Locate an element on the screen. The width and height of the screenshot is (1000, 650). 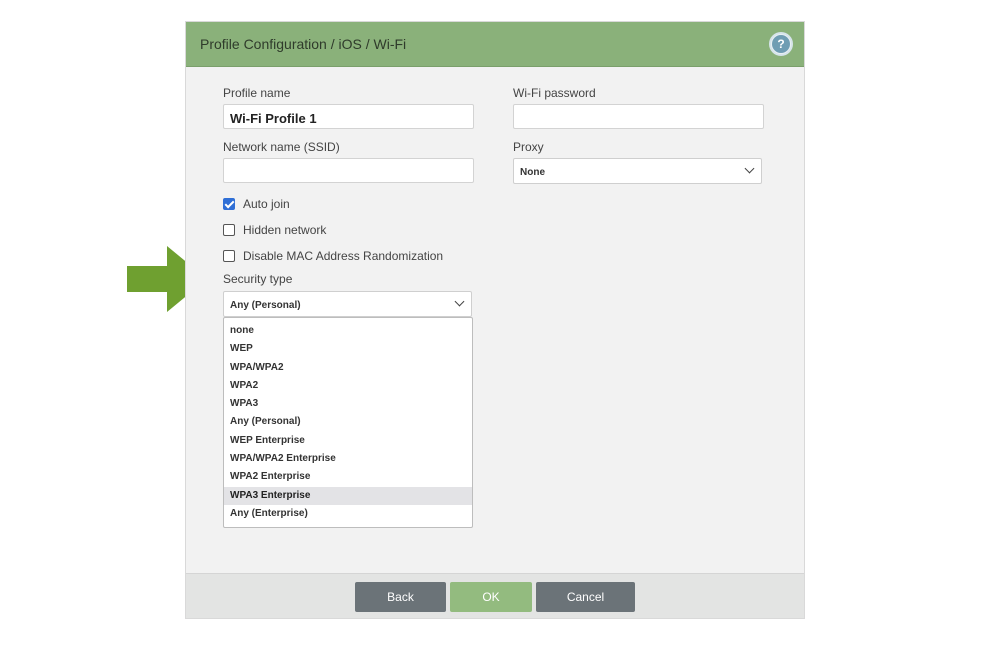
hidden-network-checkbox-row: Hidden network is located at coordinates (274, 230).